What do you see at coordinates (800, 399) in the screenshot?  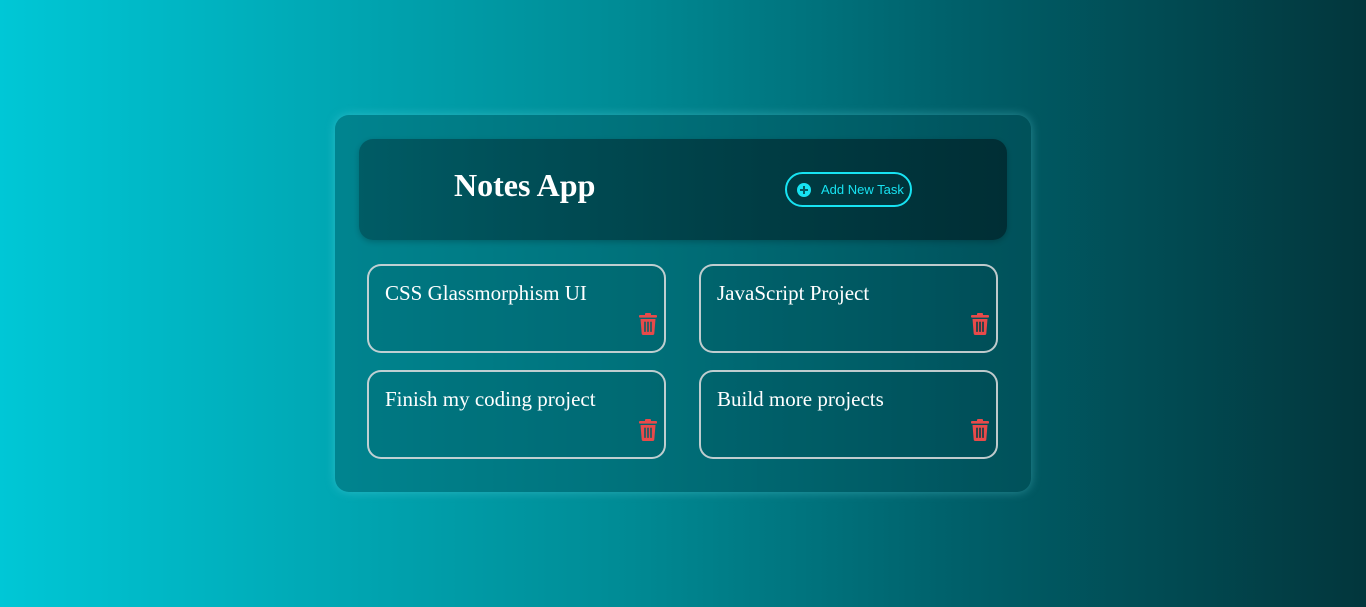 I see `note-text: Build more projects` at bounding box center [800, 399].